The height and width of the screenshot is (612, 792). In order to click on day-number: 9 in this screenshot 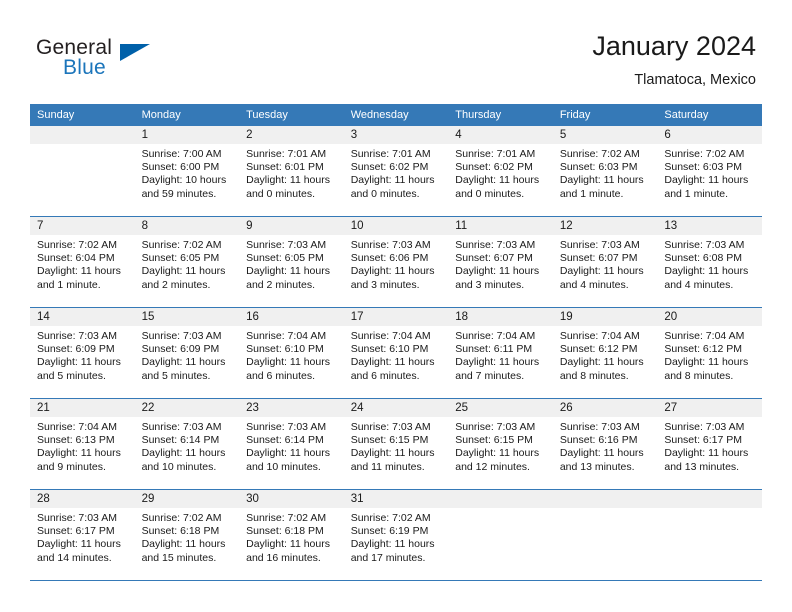, I will do `click(291, 226)`.